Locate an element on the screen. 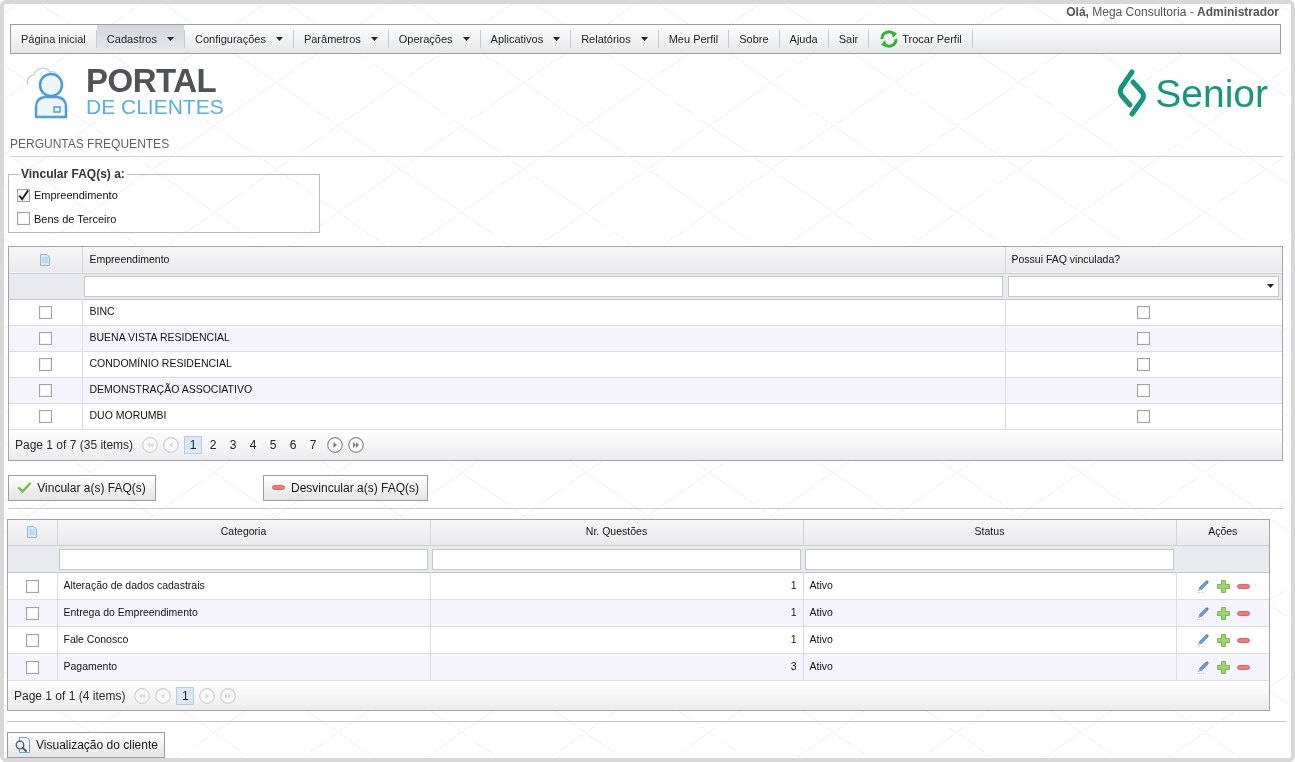  page-button: 7 is located at coordinates (313, 444).